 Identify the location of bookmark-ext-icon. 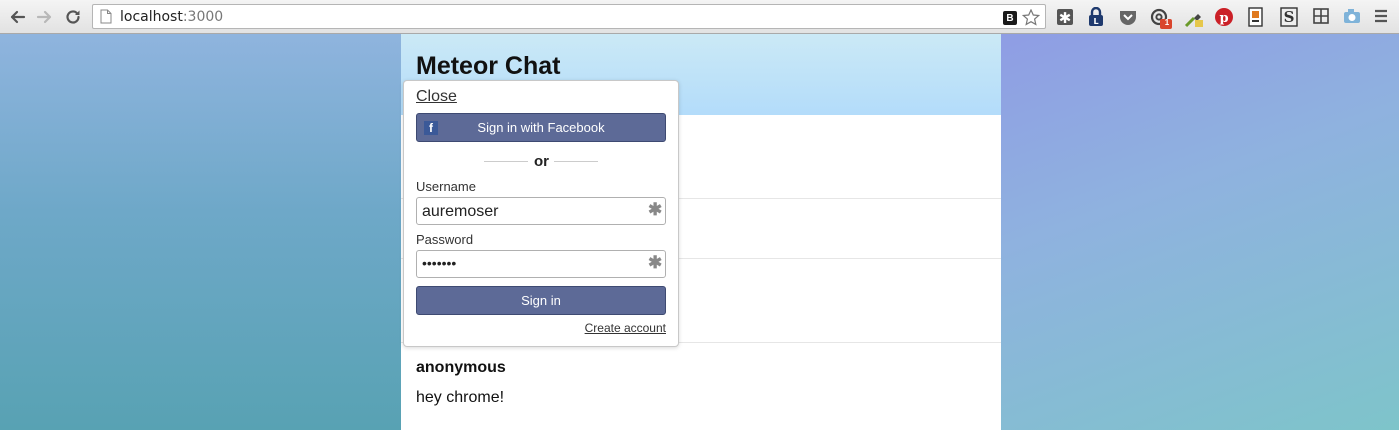
(1258, 17).